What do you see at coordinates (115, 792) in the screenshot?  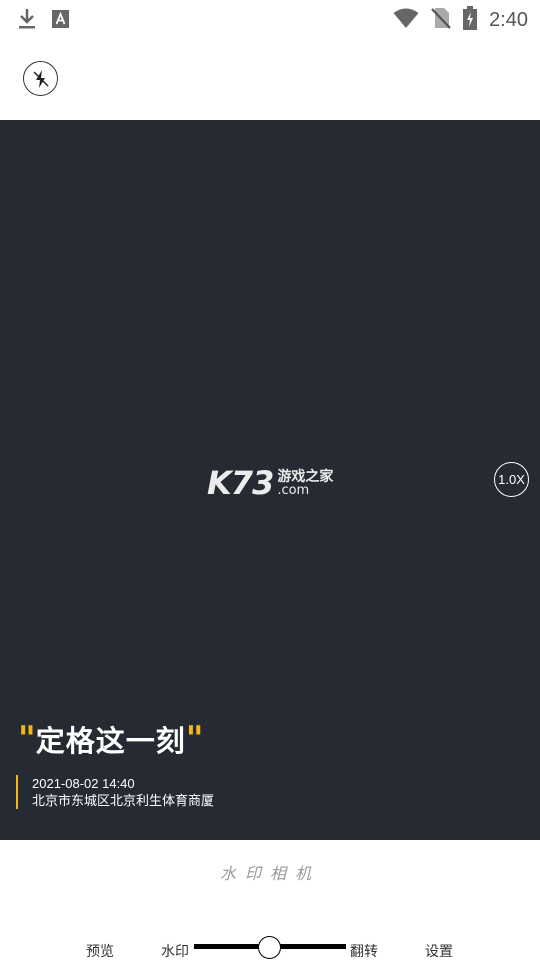 I see `watermark-info: 2021-08-02 14:40 北京市东城区北京利生体育商厦` at bounding box center [115, 792].